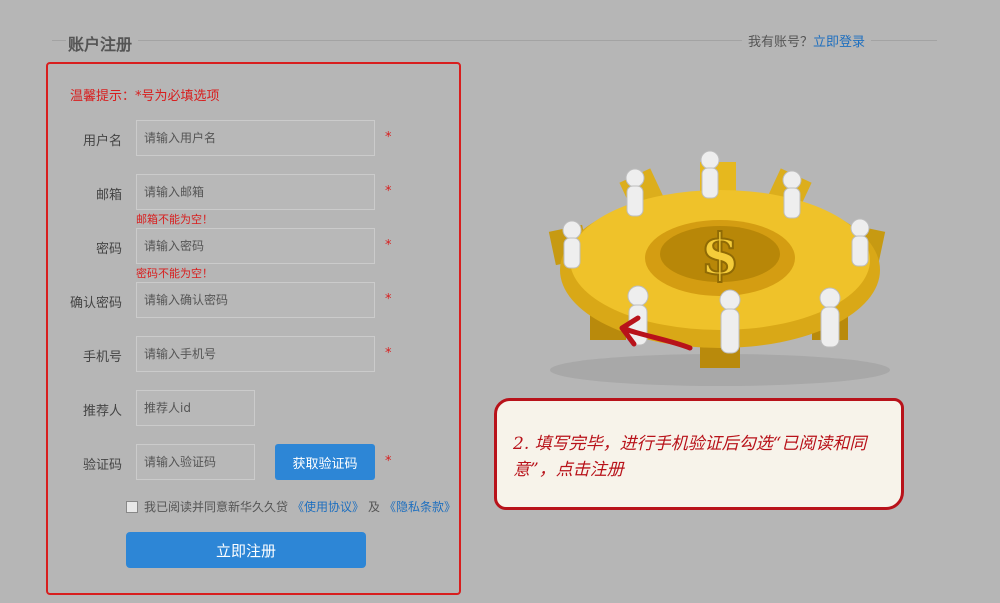  Describe the element at coordinates (255, 138) in the screenshot. I see `username-input` at that location.